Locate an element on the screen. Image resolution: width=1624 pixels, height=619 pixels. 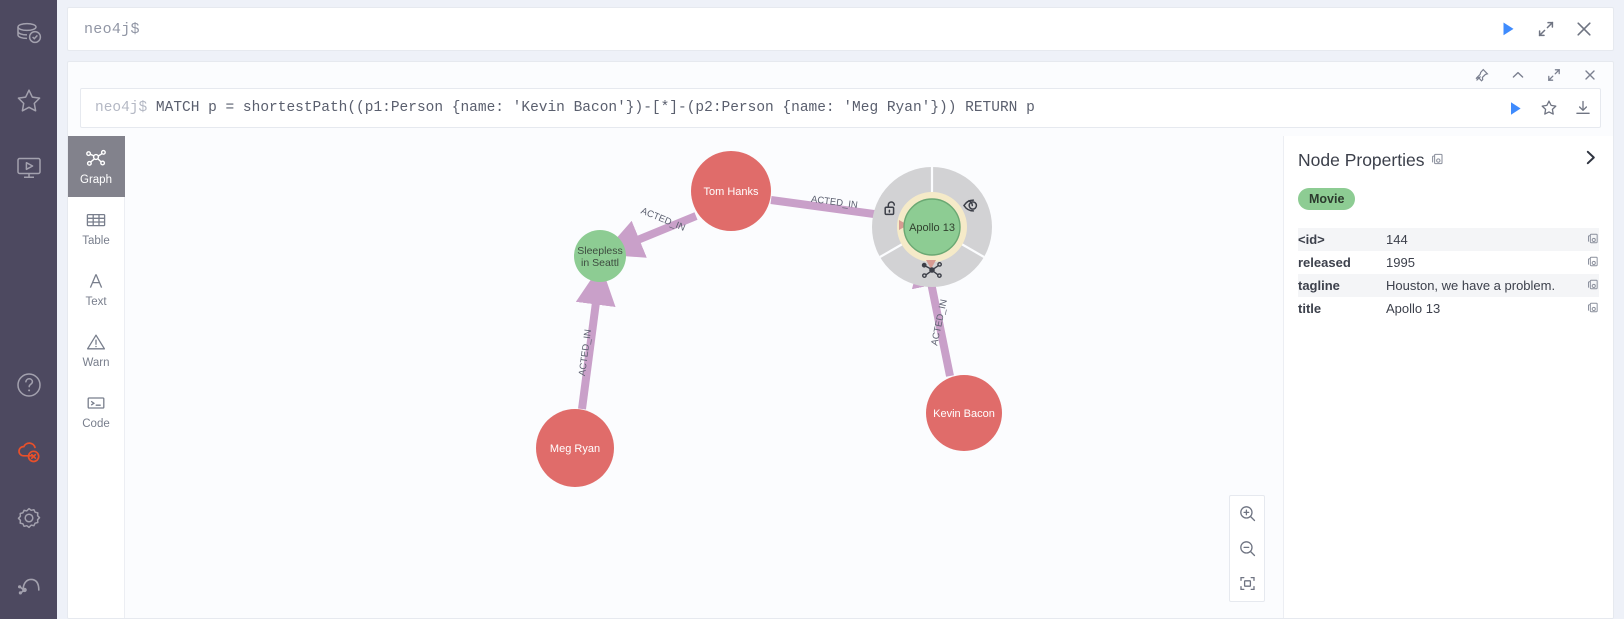
sidebar-item-help is located at coordinates (28, 384).